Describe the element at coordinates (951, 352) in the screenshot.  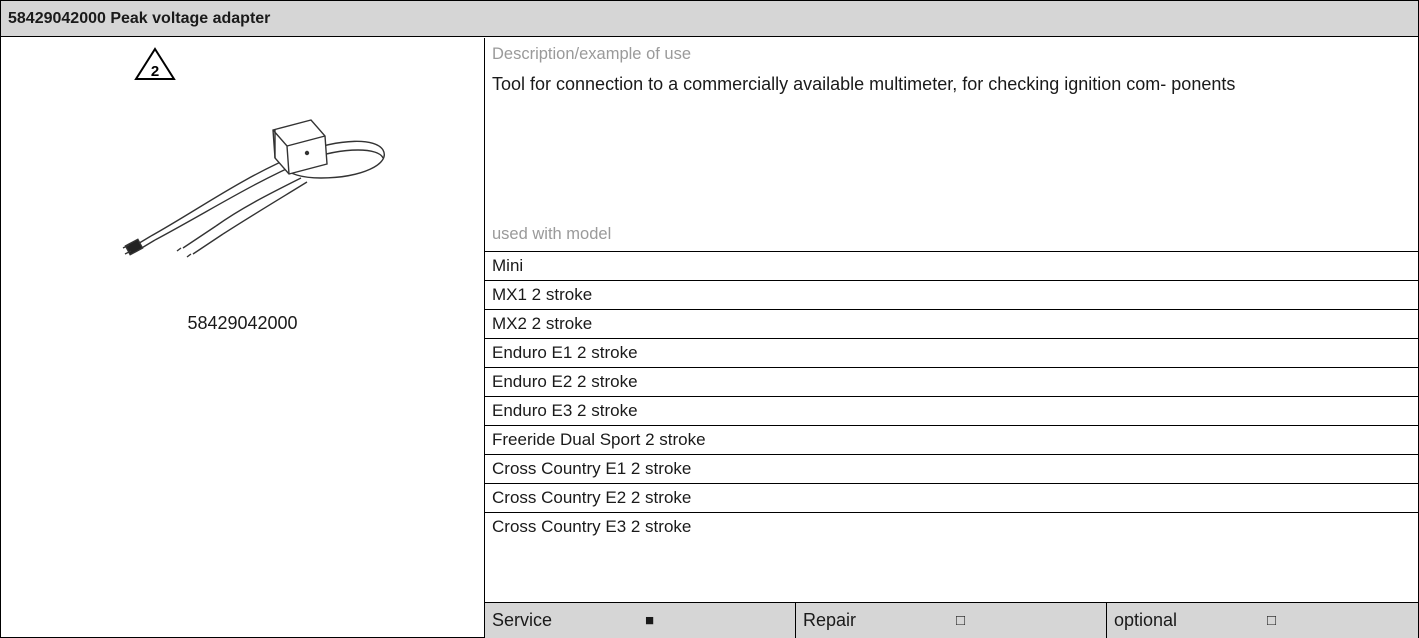
I see `model-item: Enduro E1 2 stroke` at that location.